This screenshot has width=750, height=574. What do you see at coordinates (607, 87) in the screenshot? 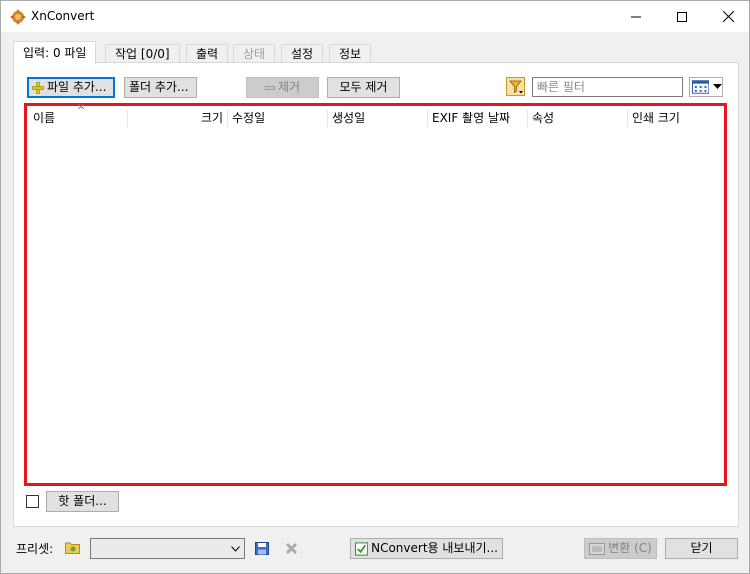
I see `quick-filter-input` at bounding box center [607, 87].